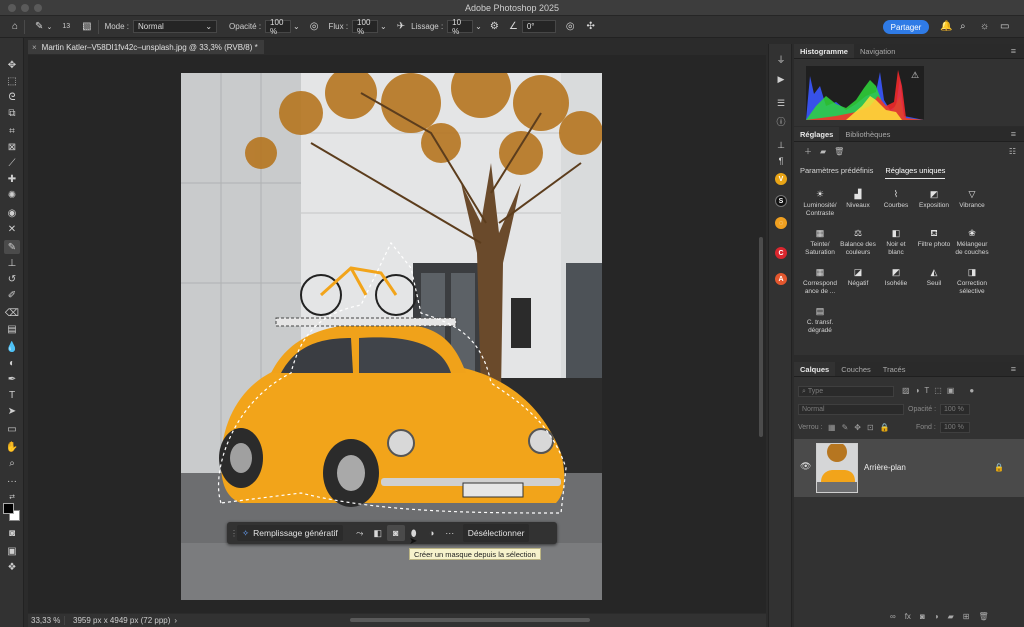  Describe the element at coordinates (12, 97) in the screenshot. I see `lasso-tool-icon: ᘓ` at that location.